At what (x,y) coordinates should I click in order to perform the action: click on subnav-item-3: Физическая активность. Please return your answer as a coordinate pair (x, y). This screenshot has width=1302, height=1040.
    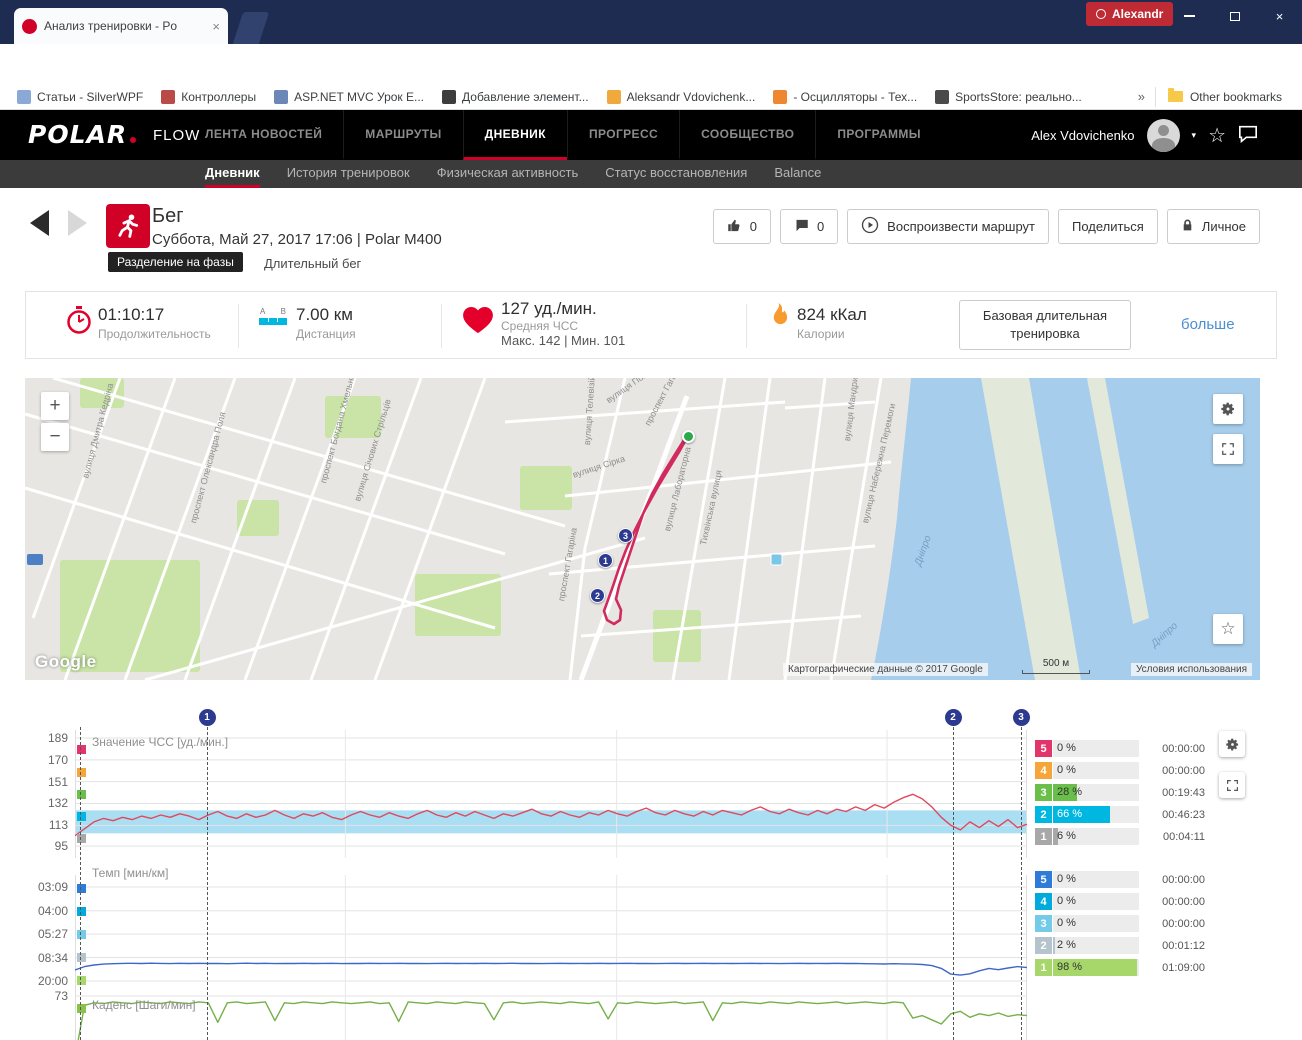
    Looking at the image, I should click on (508, 174).